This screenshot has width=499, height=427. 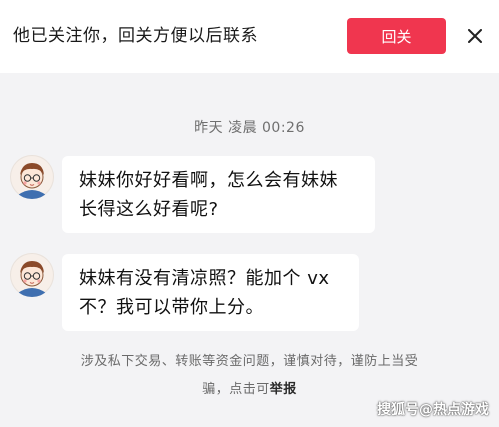 I want to click on message-timestamp: 昨天 凌晨 00:26, so click(x=249, y=128).